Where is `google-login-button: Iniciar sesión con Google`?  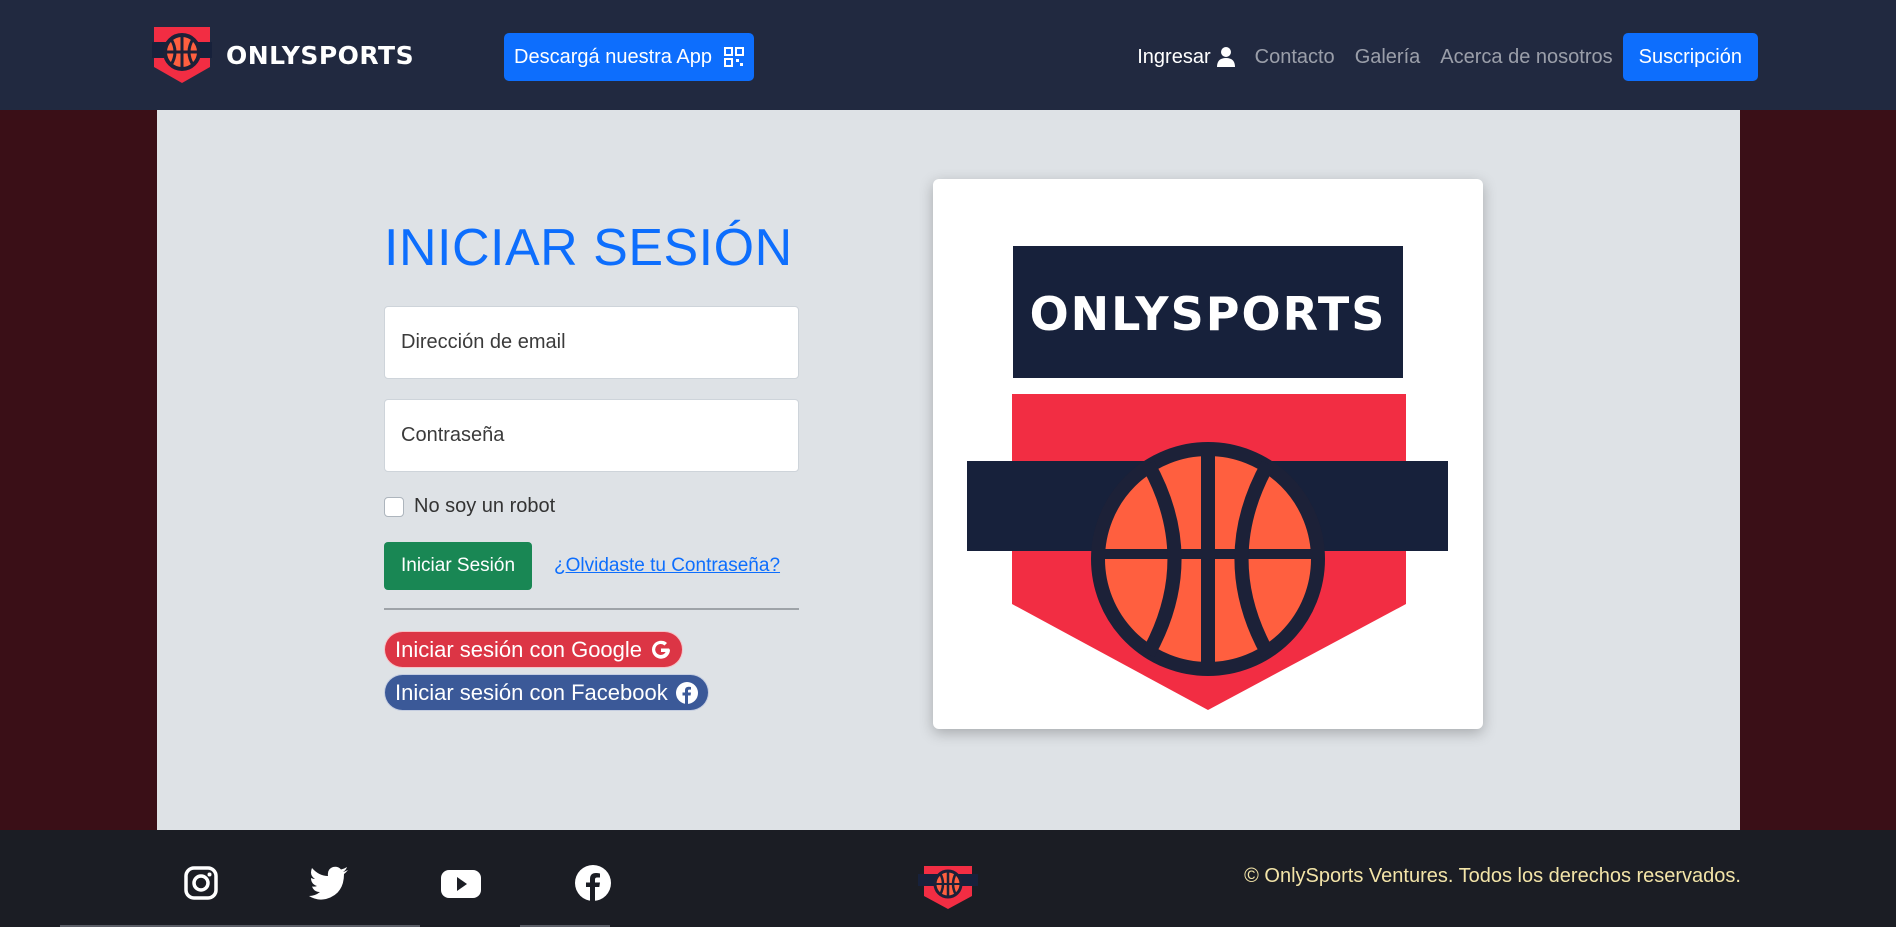
google-login-button: Iniciar sesión con Google is located at coordinates (534, 649).